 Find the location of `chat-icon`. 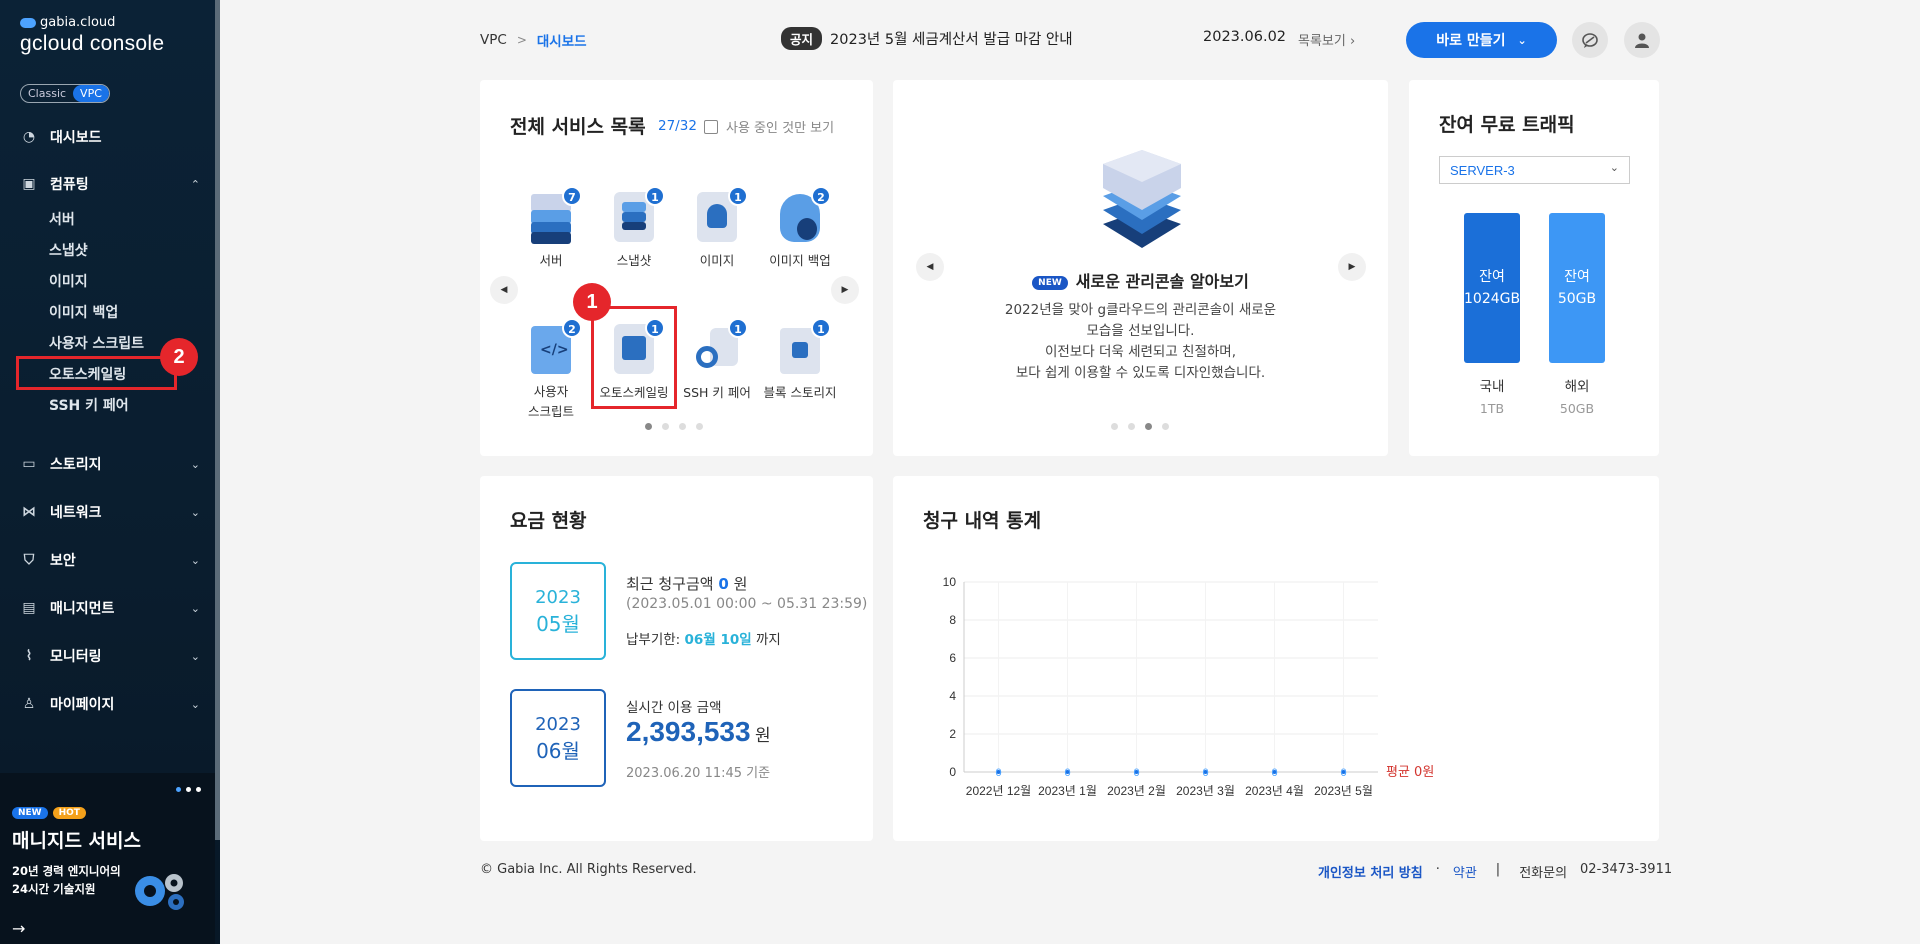

chat-icon is located at coordinates (1590, 40).